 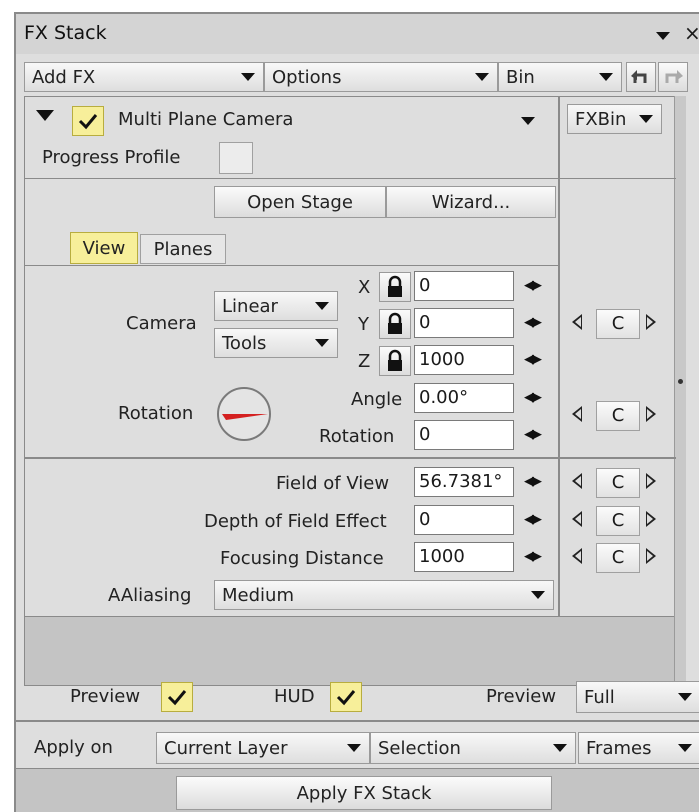 I want to click on redo-button, so click(x=673, y=77).